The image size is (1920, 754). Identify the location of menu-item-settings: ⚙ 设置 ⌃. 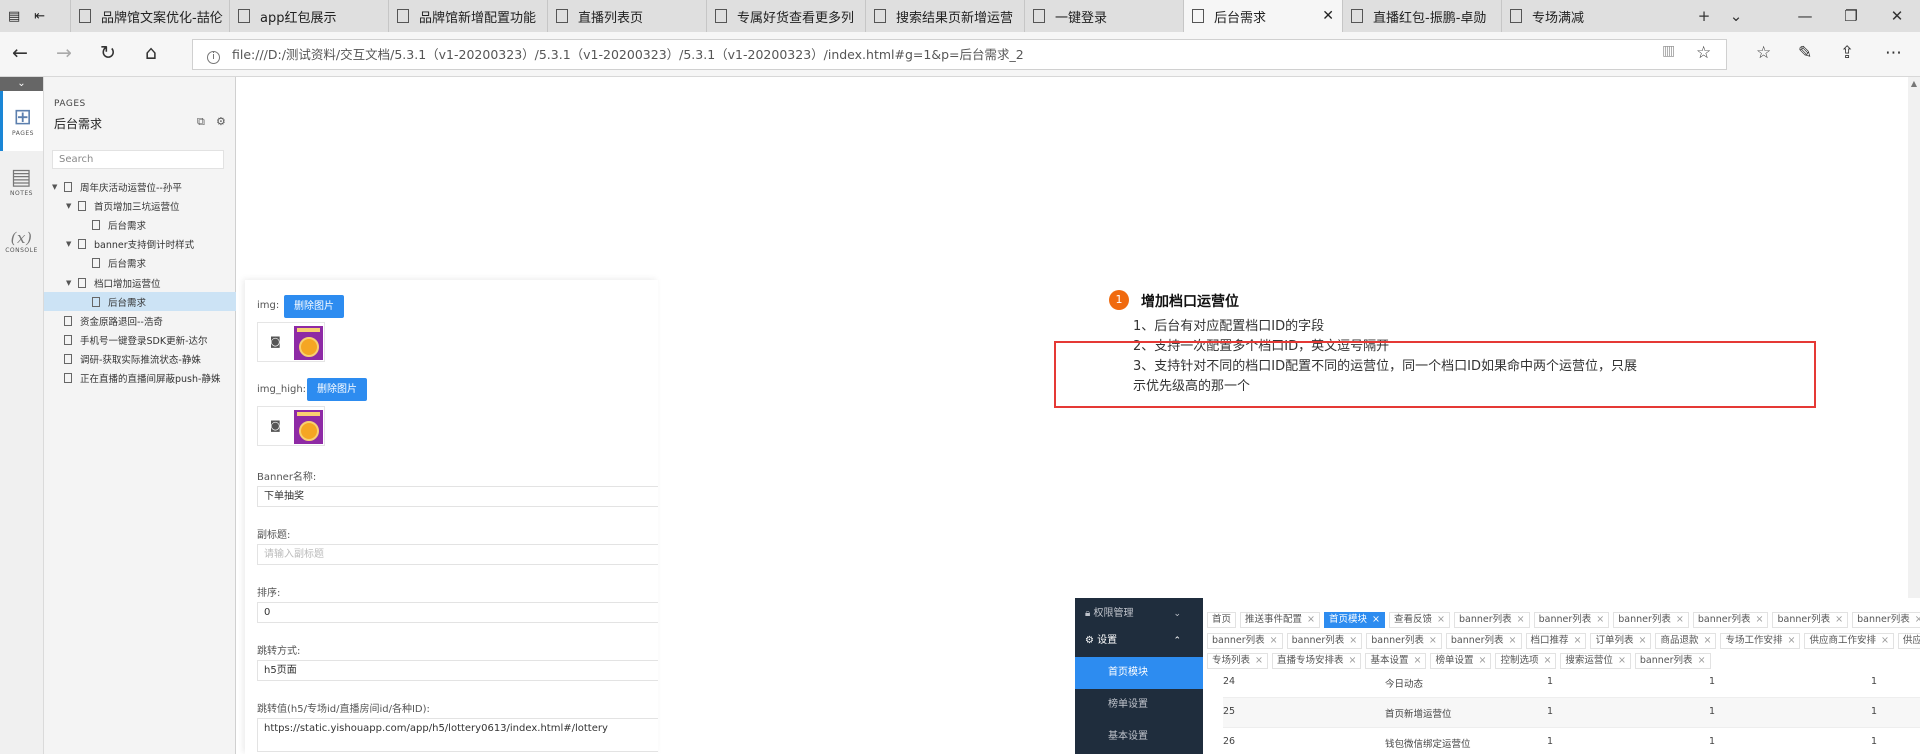
(1139, 641).